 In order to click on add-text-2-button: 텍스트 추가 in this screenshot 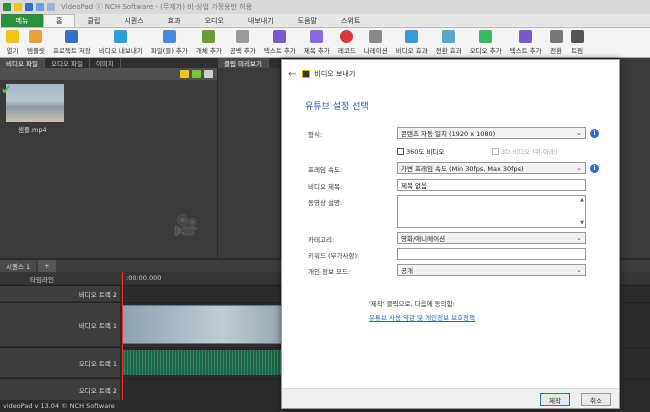, I will do `click(526, 41)`.